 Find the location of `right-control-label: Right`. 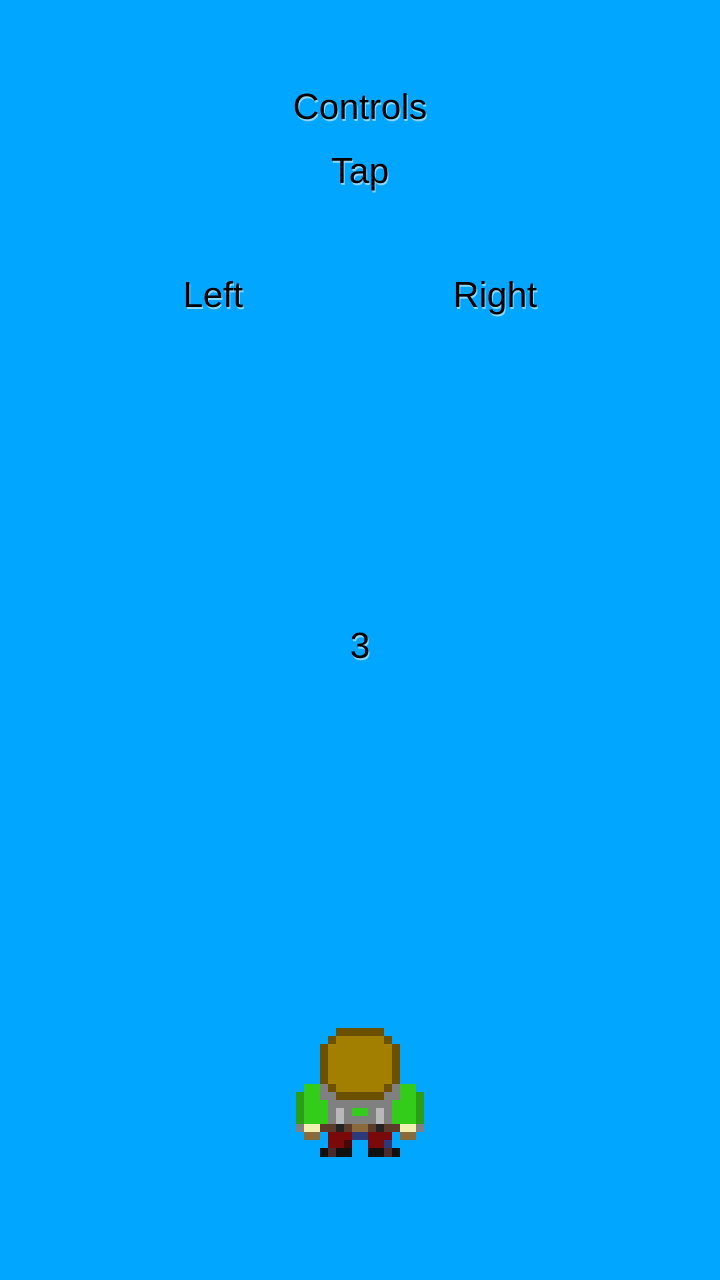

right-control-label: Right is located at coordinates (495, 294).